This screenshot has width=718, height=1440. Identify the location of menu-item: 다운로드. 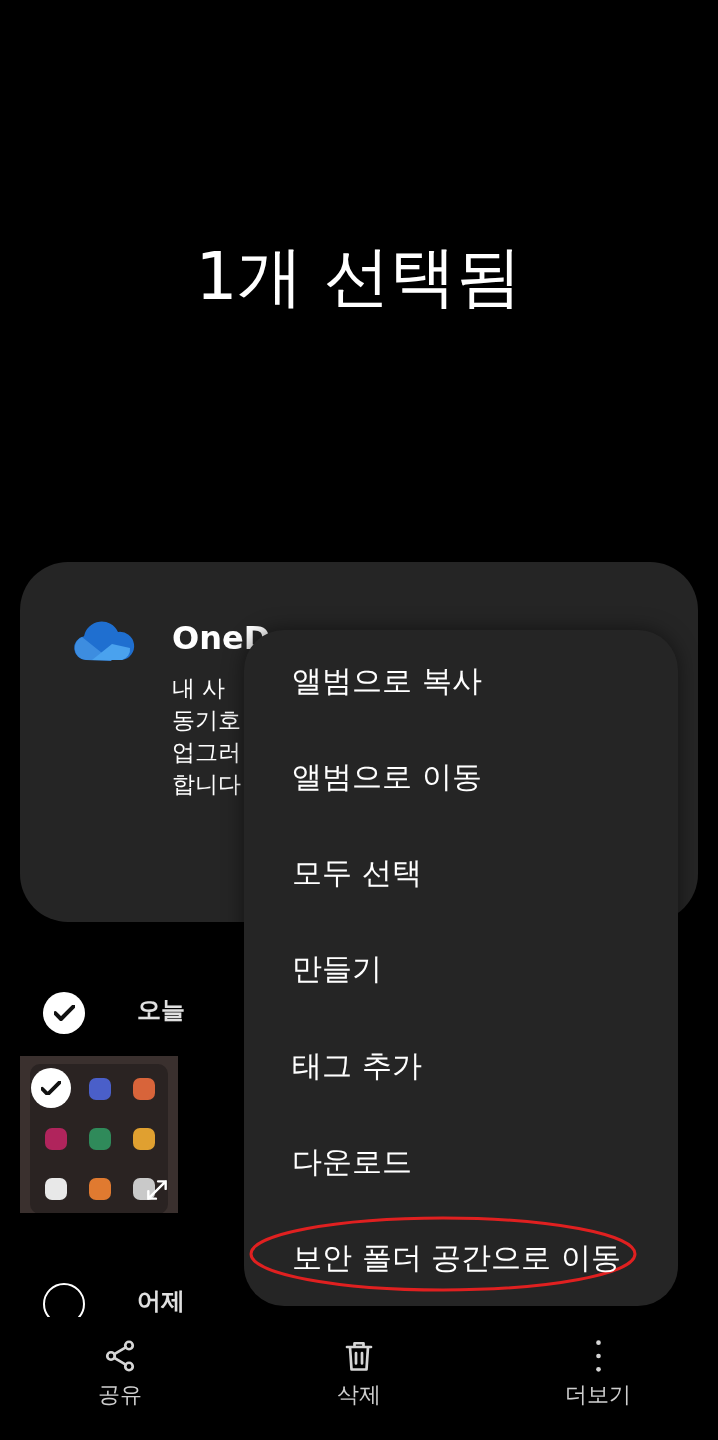
(352, 1162).